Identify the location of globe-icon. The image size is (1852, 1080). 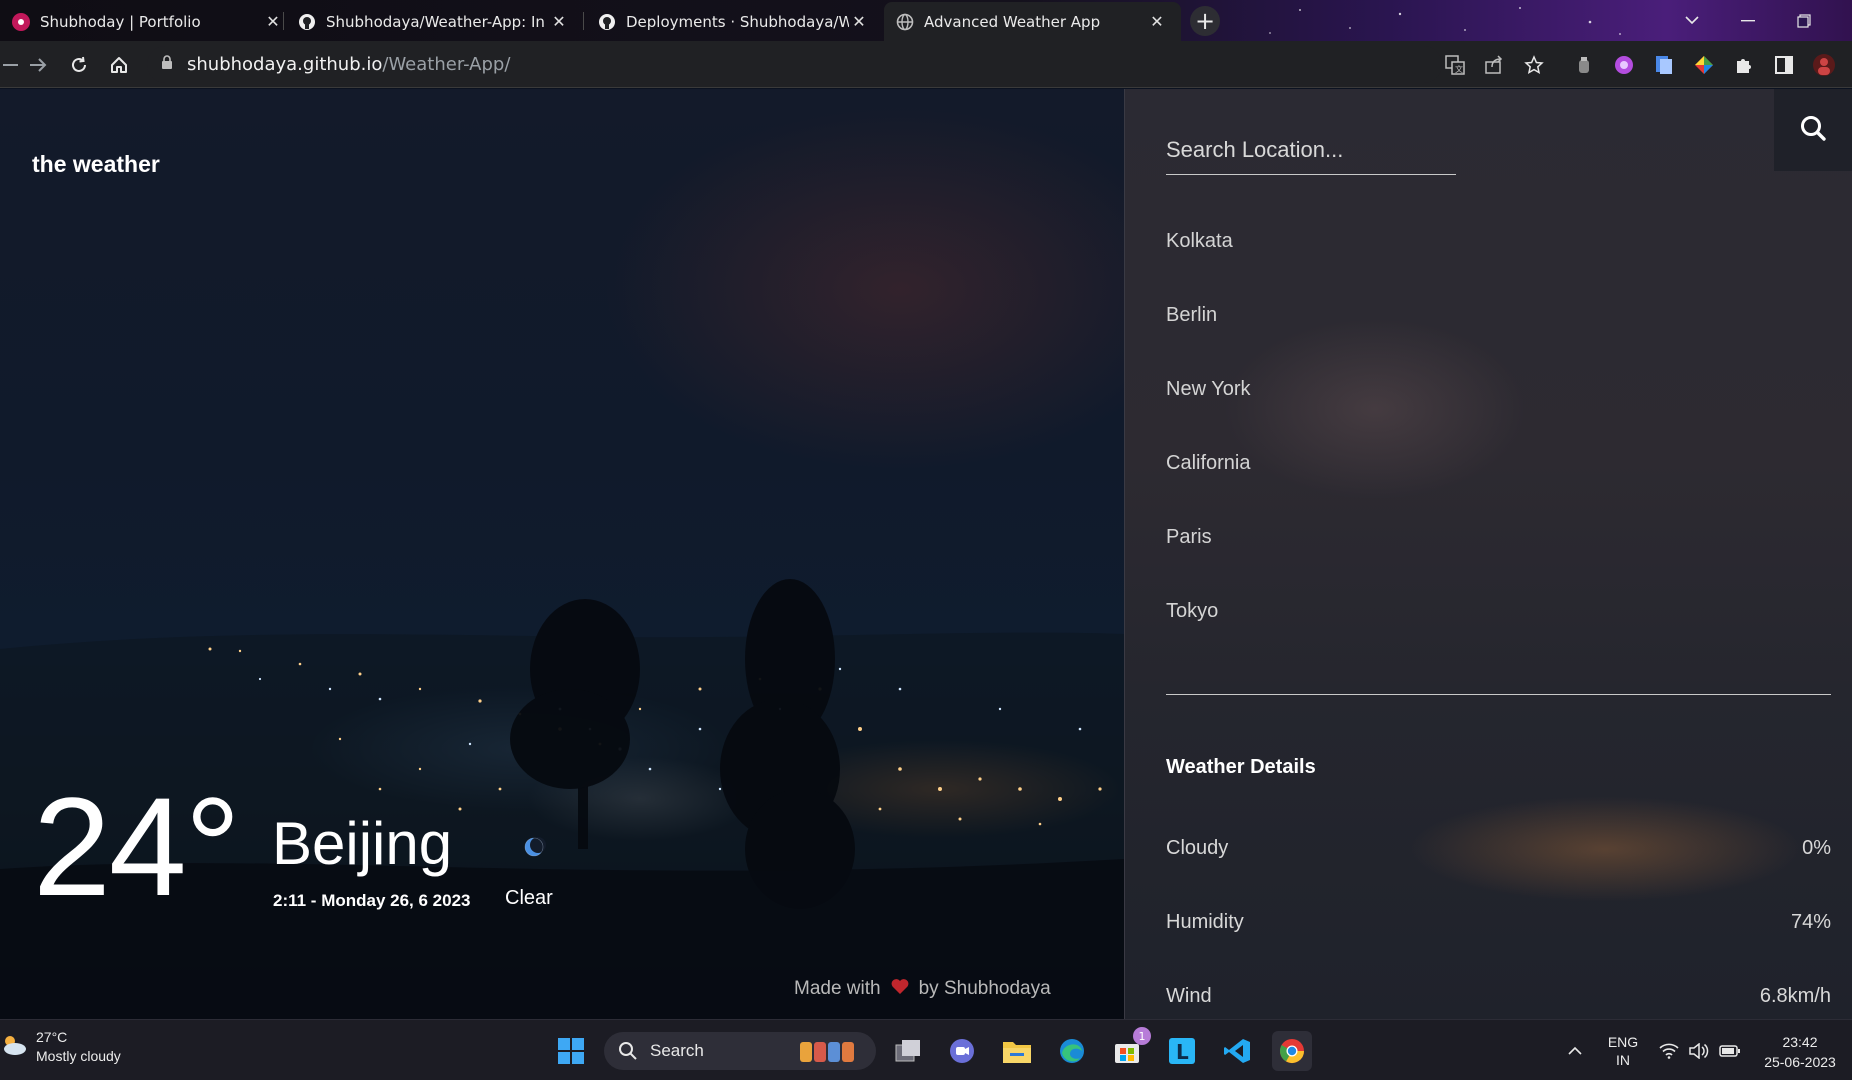
(905, 22).